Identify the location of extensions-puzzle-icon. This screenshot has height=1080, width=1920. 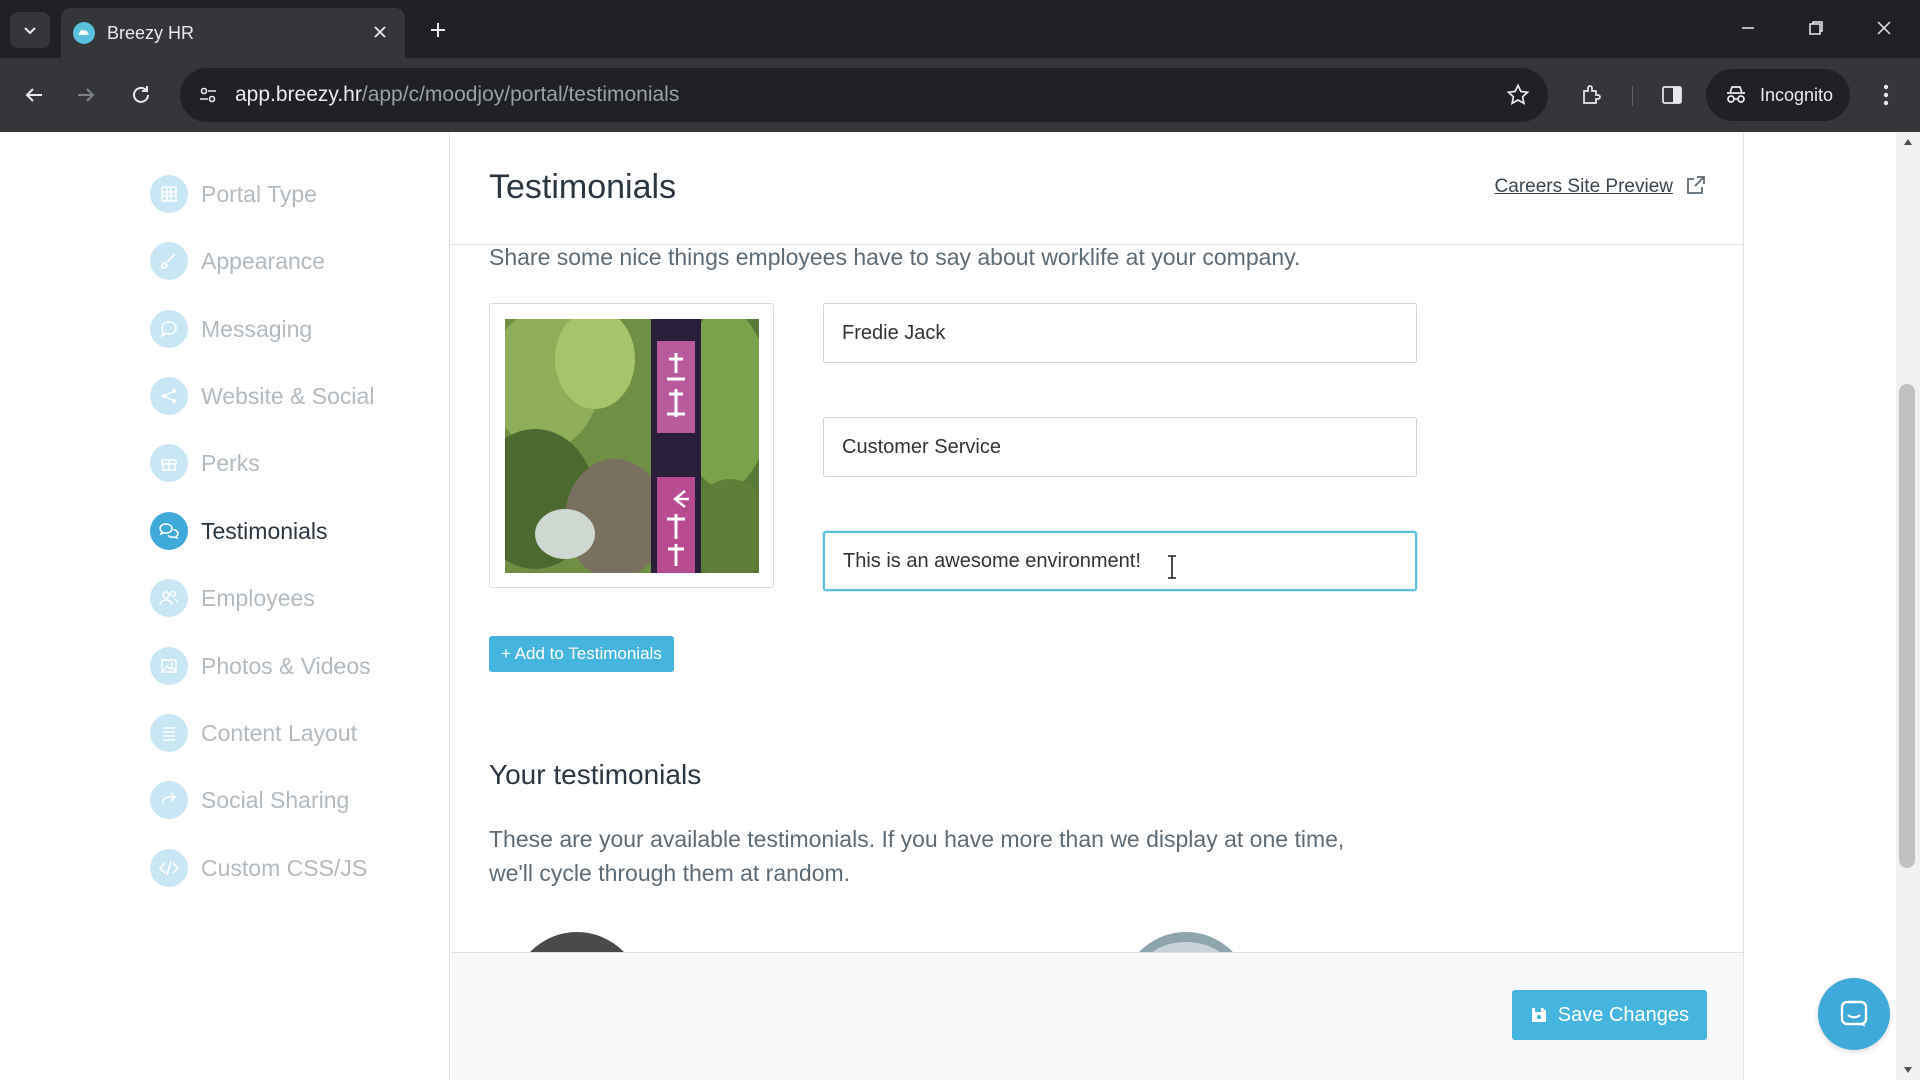
(1592, 95).